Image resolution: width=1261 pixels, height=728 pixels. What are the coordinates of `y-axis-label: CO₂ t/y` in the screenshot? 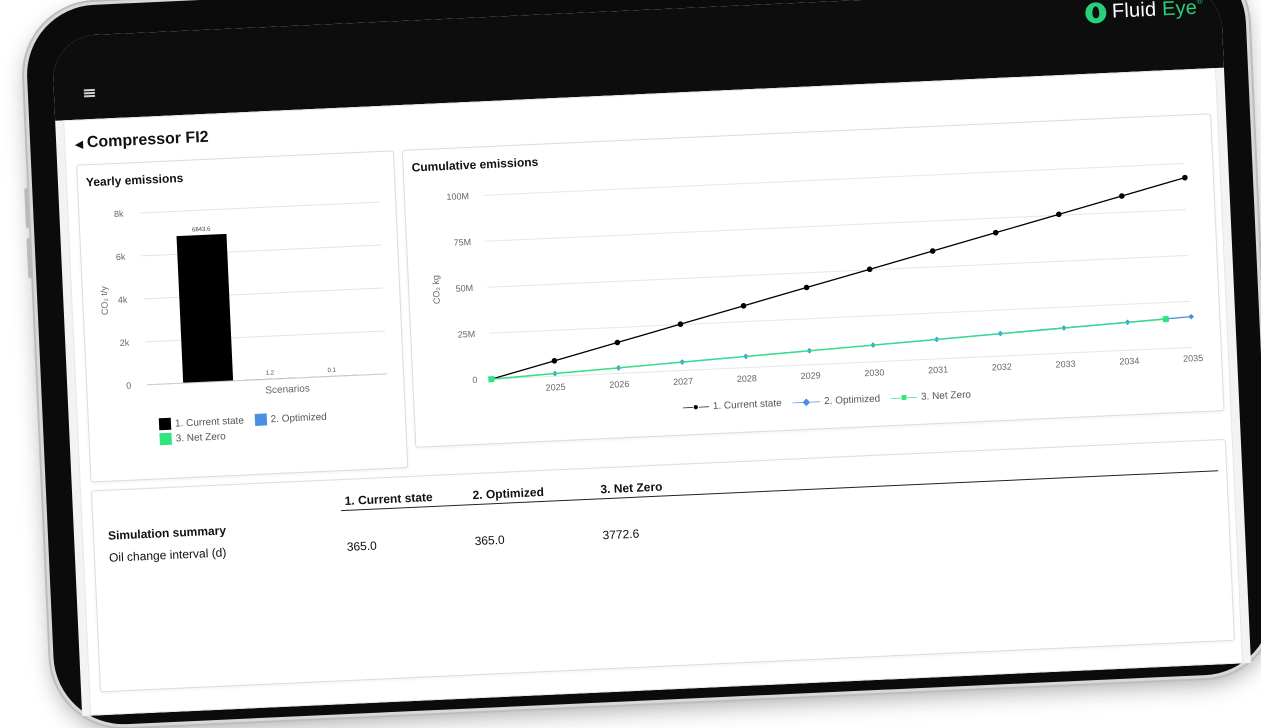 It's located at (104, 300).